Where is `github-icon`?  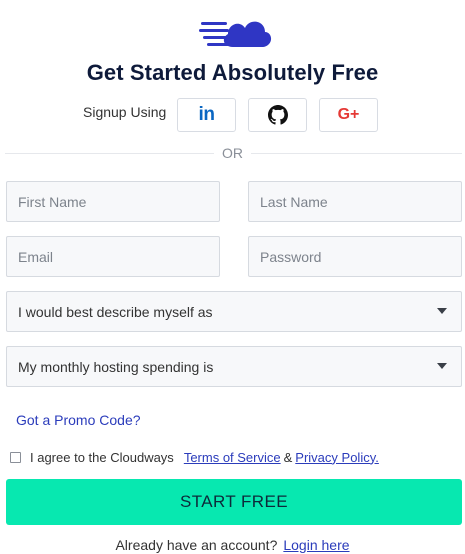
github-icon is located at coordinates (277, 115).